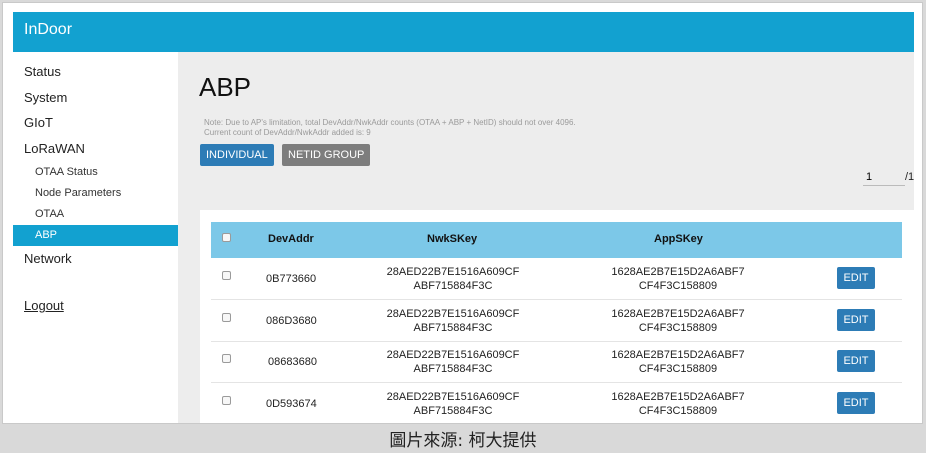 This screenshot has width=926, height=453. What do you see at coordinates (44, 305) in the screenshot?
I see `logout-link: Logout` at bounding box center [44, 305].